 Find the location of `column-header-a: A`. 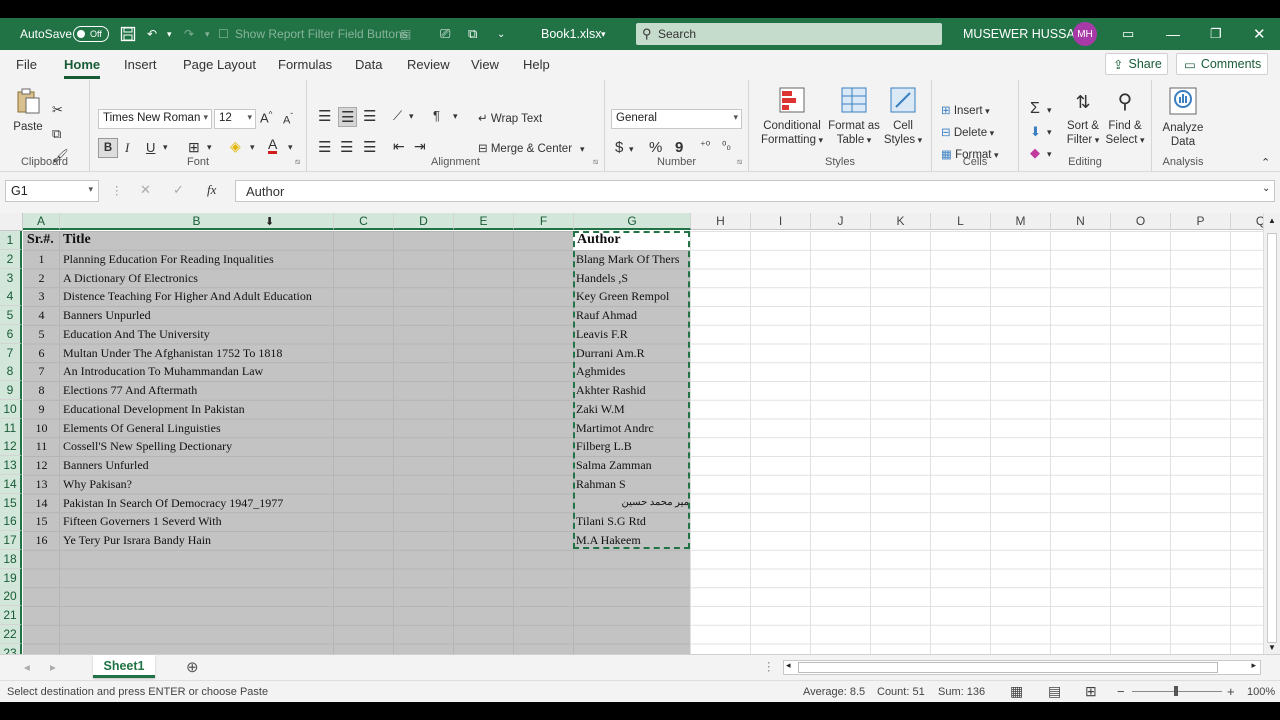

column-header-a: A is located at coordinates (41, 221).